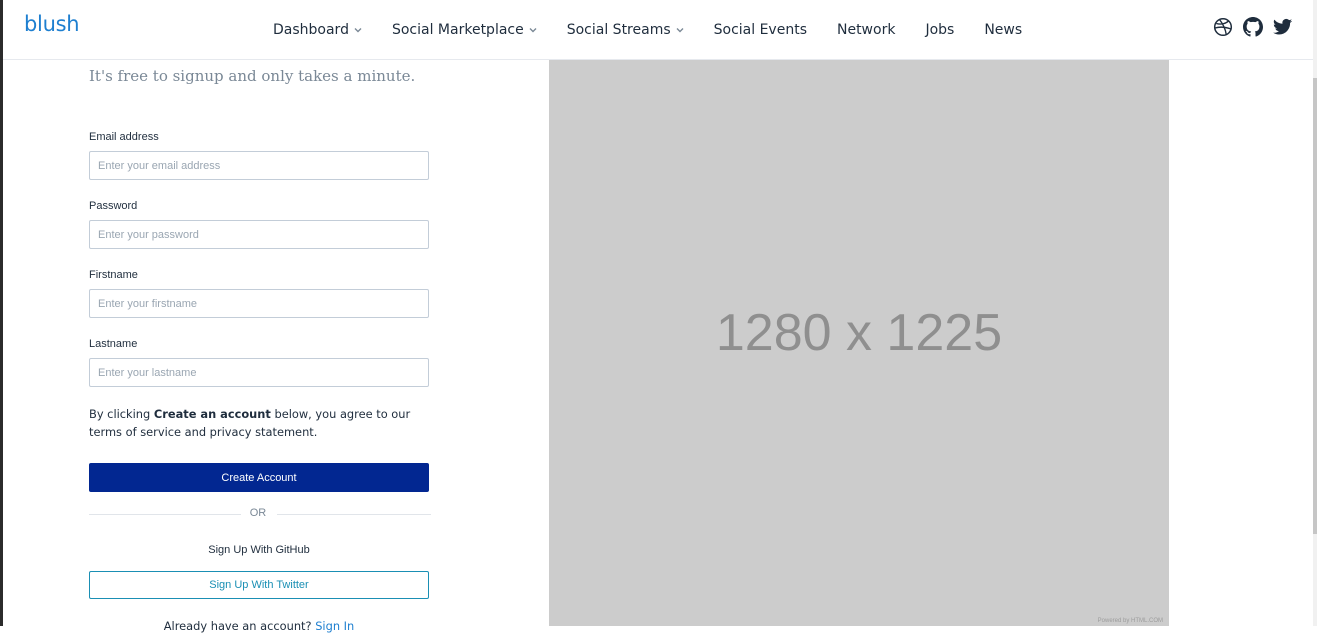 The height and width of the screenshot is (633, 1317). I want to click on firstname-label: Firstname, so click(113, 275).